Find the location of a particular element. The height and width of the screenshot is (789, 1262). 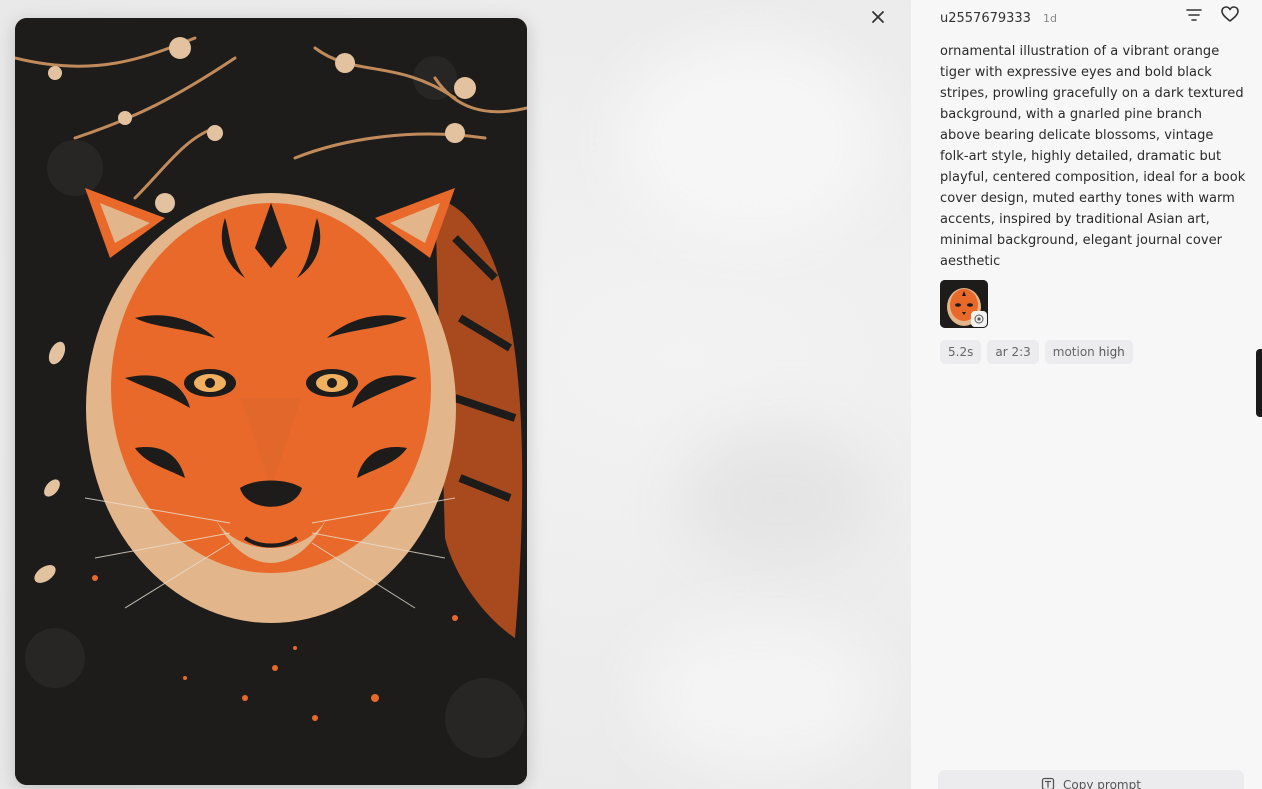

like-button is located at coordinates (1230, 16).